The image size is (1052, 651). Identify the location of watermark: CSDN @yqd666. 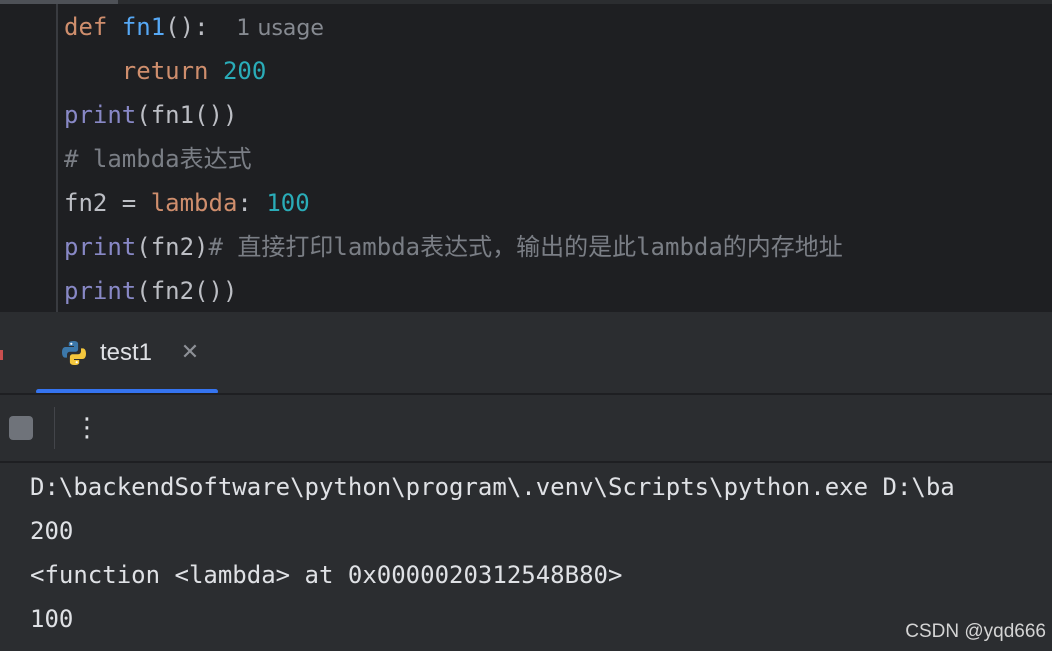
(975, 631).